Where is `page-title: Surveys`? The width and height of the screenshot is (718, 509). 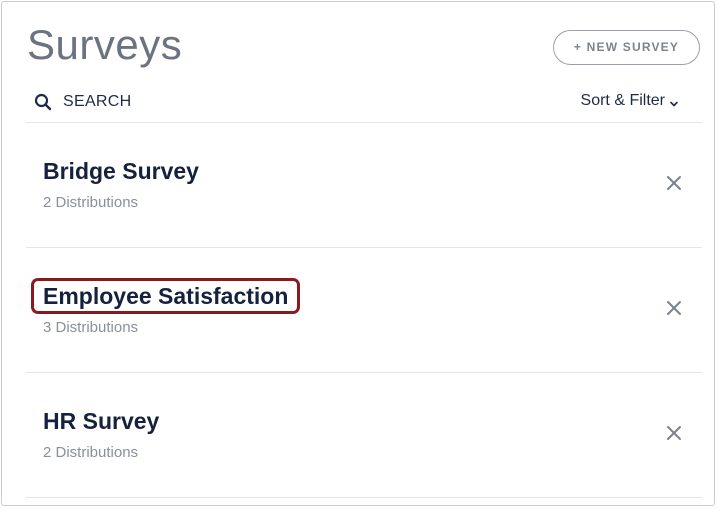 page-title: Surveys is located at coordinates (105, 44).